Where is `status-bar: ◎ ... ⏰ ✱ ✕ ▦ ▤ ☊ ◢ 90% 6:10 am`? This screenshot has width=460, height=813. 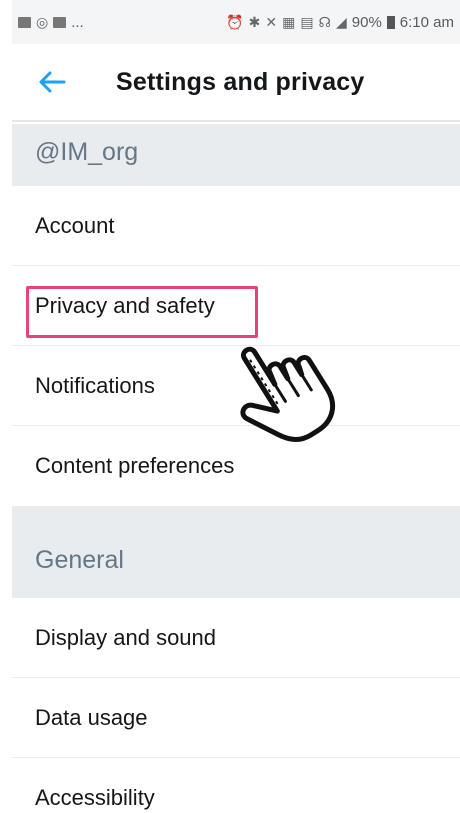 status-bar: ◎ ... ⏰ ✱ ✕ ▦ ▤ ☊ ◢ 90% 6:10 am is located at coordinates (236, 22).